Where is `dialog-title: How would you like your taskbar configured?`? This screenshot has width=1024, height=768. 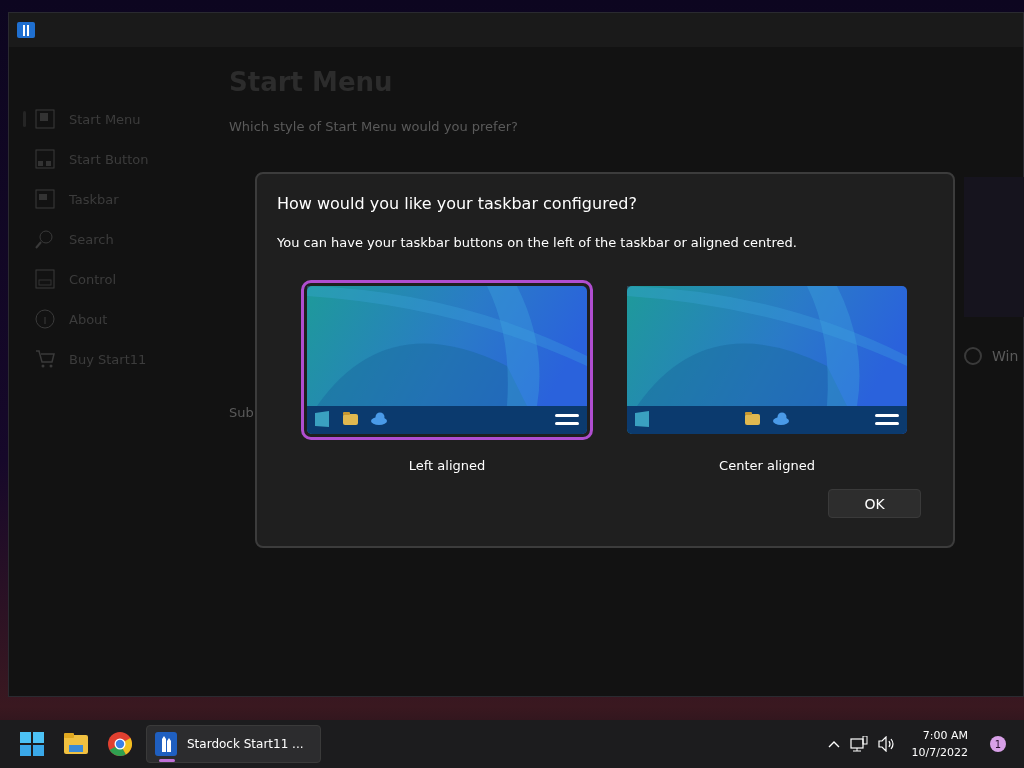 dialog-title: How would you like your taskbar configured? is located at coordinates (457, 203).